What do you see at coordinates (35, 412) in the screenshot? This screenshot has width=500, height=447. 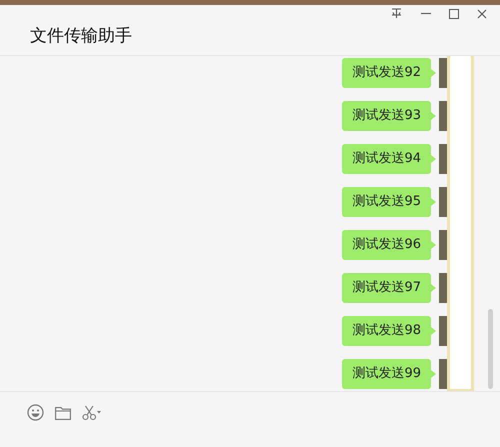 I see `emoji-icon` at bounding box center [35, 412].